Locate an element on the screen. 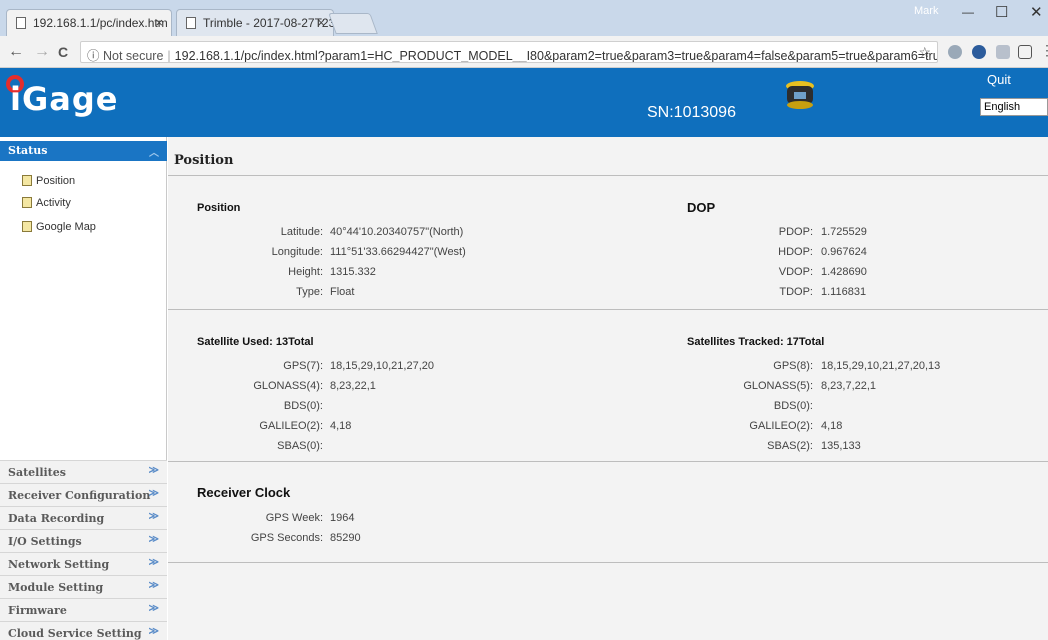 This screenshot has width=1048, height=640. sidebar-section-satellites: Satellites ≫ is located at coordinates (83, 471).